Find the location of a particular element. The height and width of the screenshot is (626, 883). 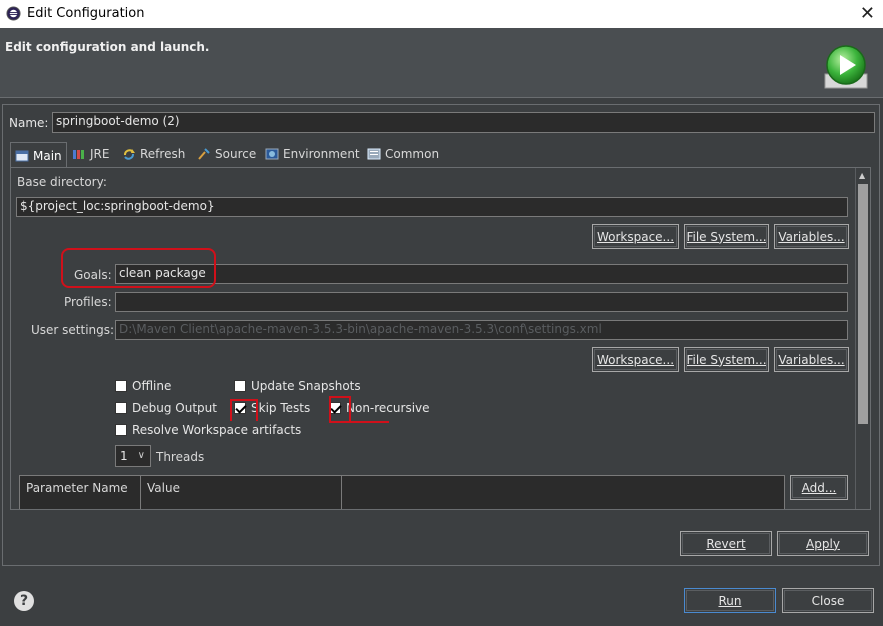

tab-environment: Environment is located at coordinates (312, 154).